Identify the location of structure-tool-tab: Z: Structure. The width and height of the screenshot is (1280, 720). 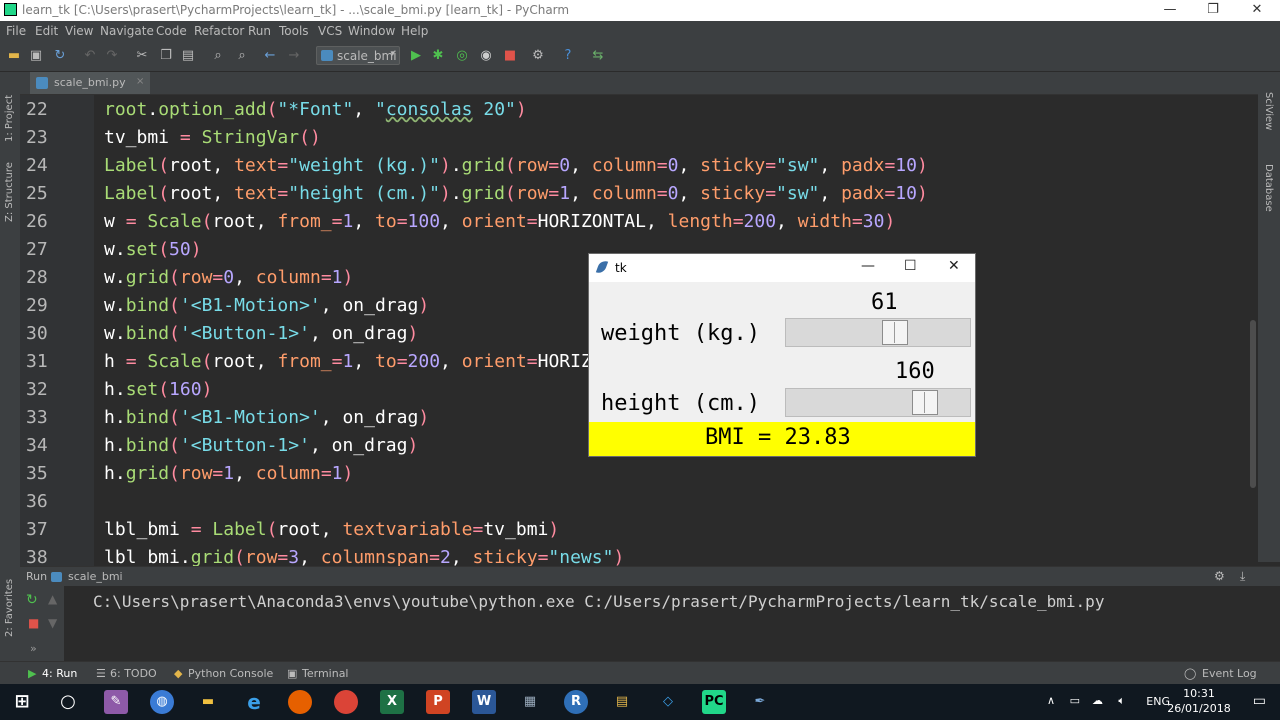
(9, 192).